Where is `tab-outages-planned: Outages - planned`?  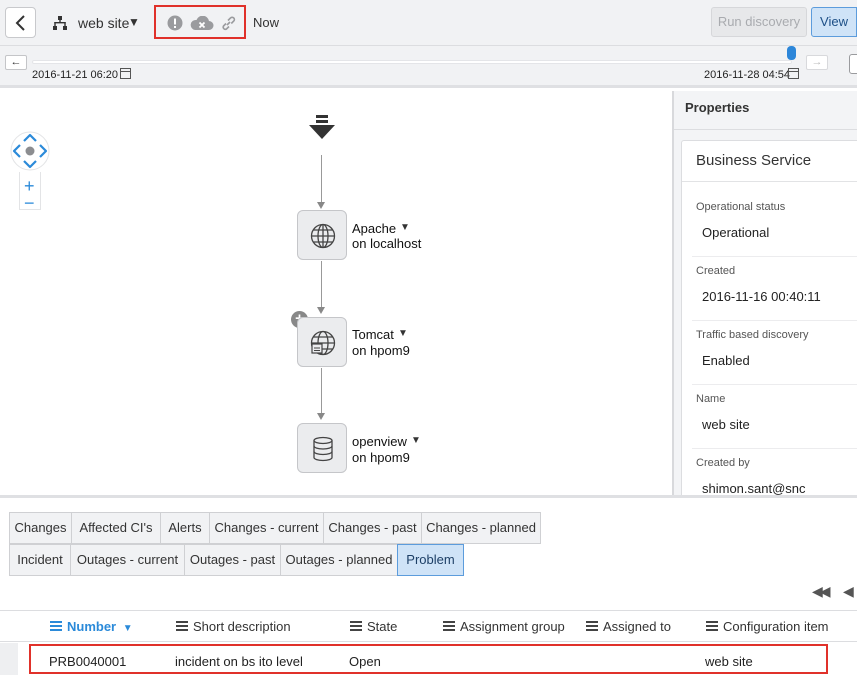 tab-outages-planned: Outages - planned is located at coordinates (339, 560).